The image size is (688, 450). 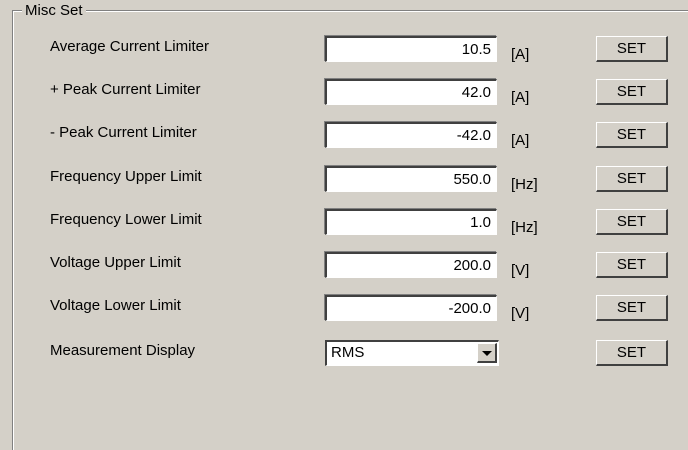 I want to click on frequency-lower-limit-field, so click(x=411, y=222).